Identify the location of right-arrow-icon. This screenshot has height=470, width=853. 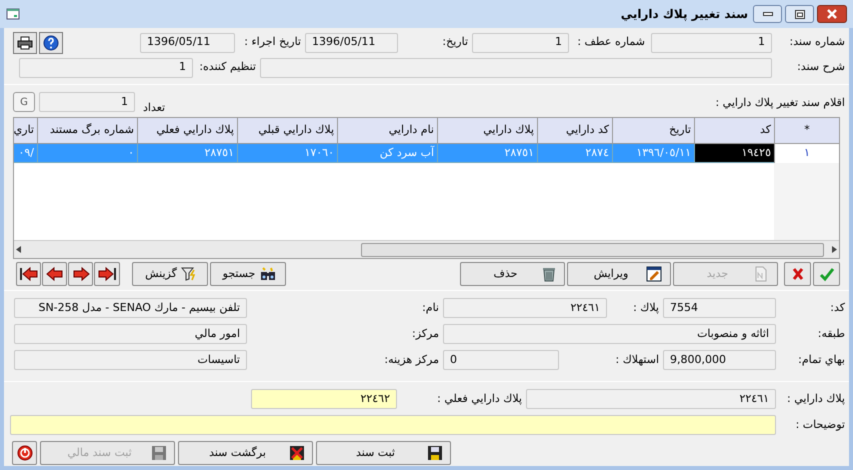
(81, 274).